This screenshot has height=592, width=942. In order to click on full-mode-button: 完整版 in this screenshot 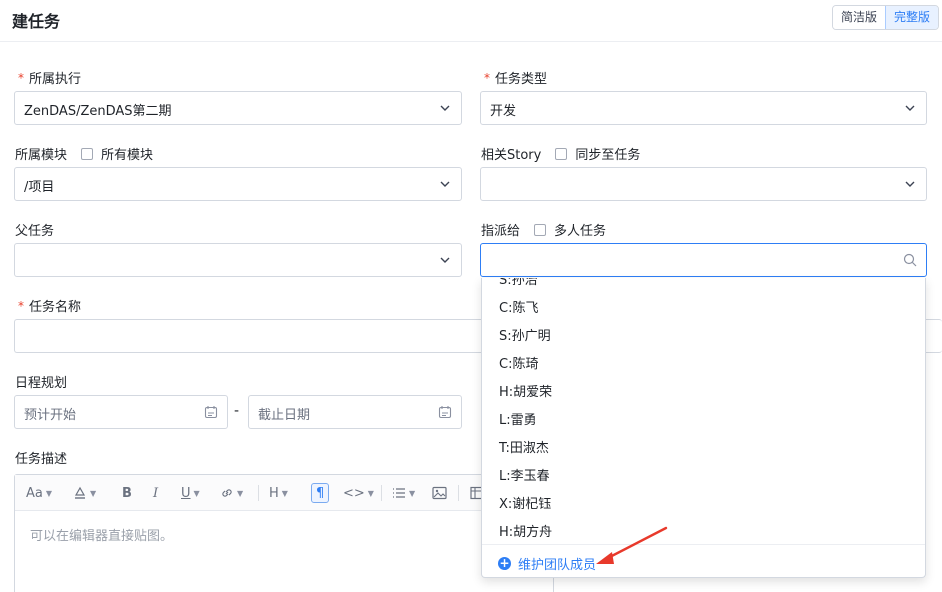, I will do `click(912, 17)`.